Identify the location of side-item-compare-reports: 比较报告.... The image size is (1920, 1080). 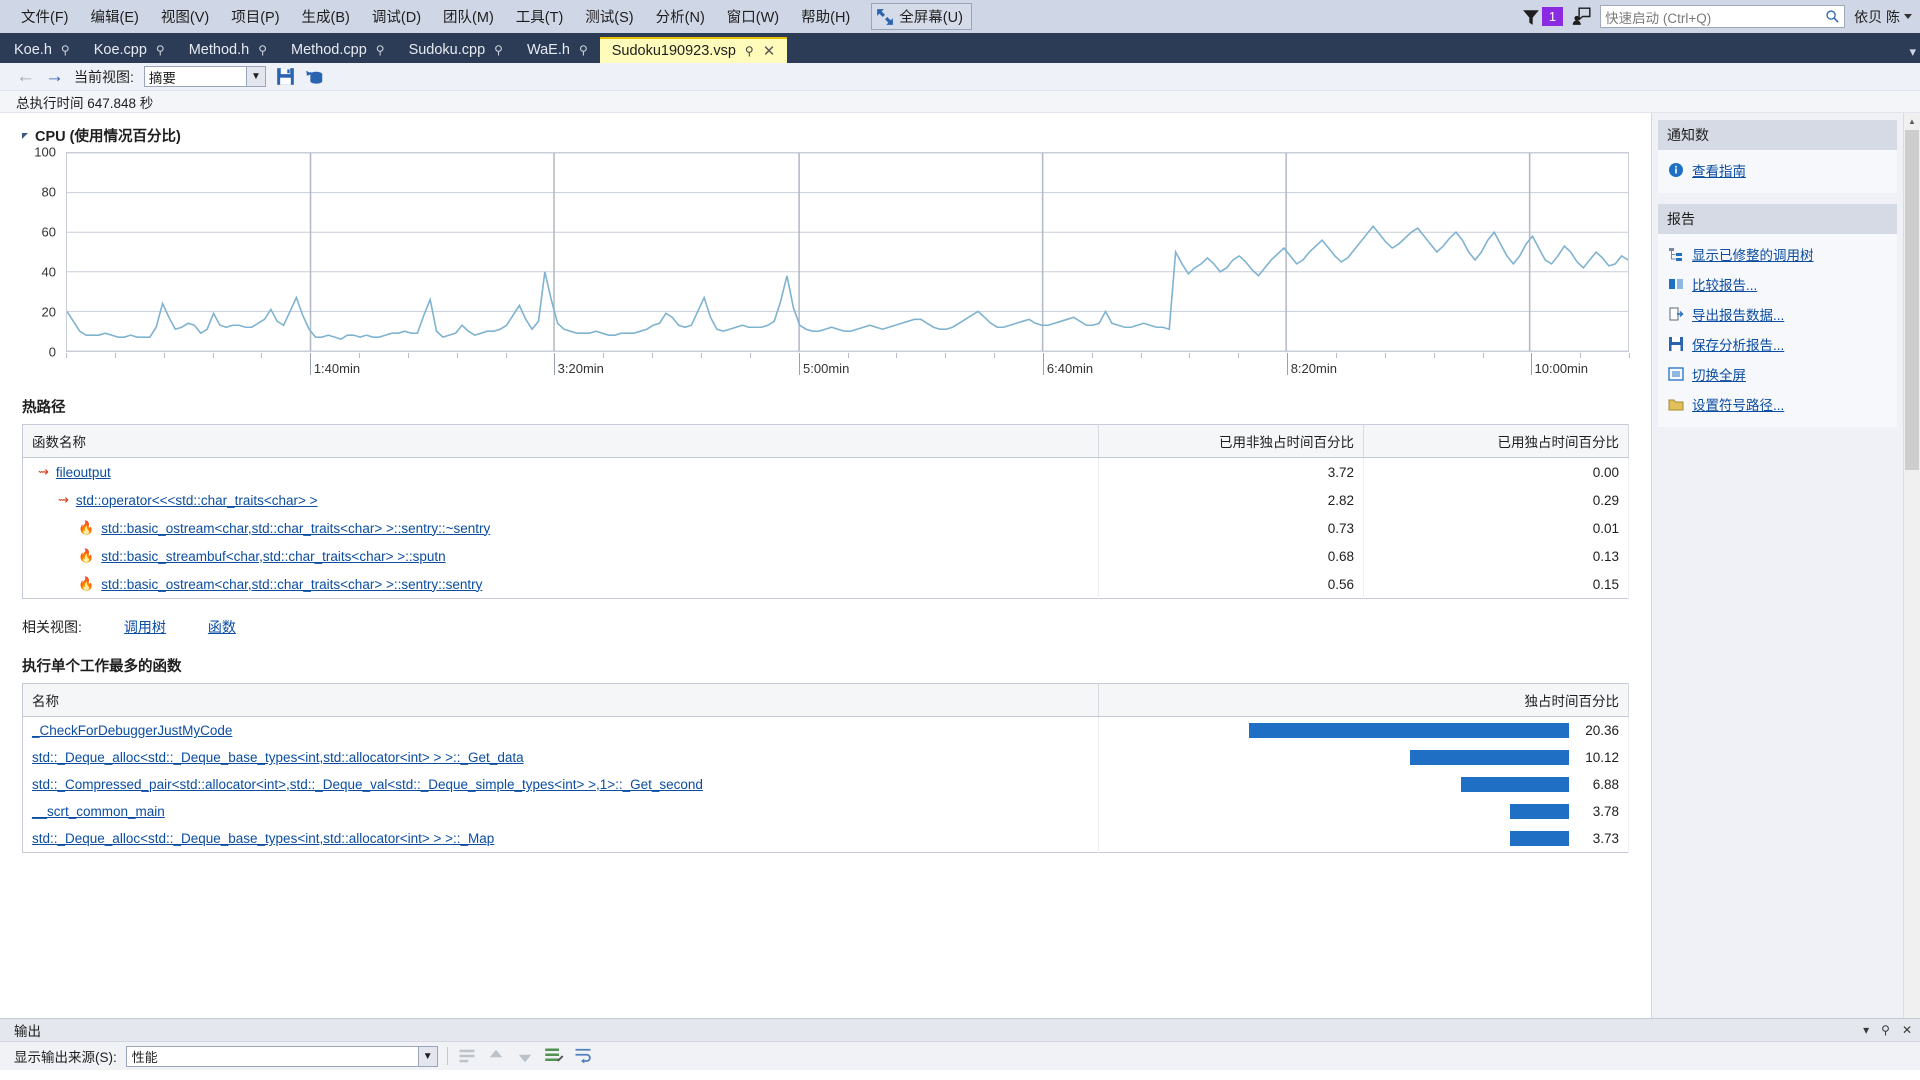
(1777, 284).